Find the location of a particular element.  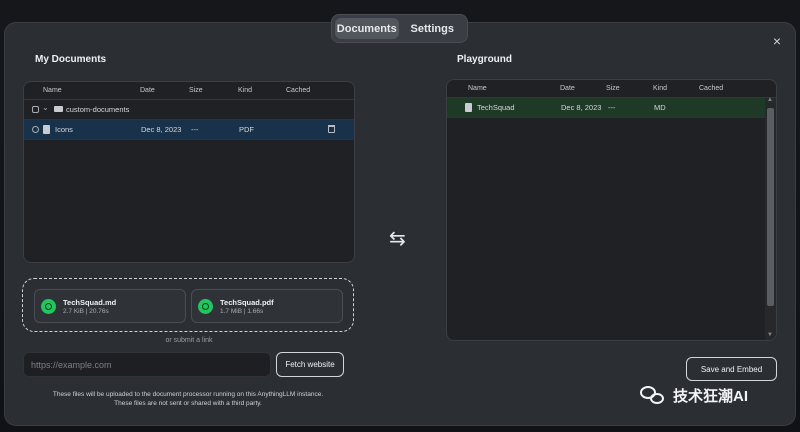

close-icon: × is located at coordinates (777, 41).